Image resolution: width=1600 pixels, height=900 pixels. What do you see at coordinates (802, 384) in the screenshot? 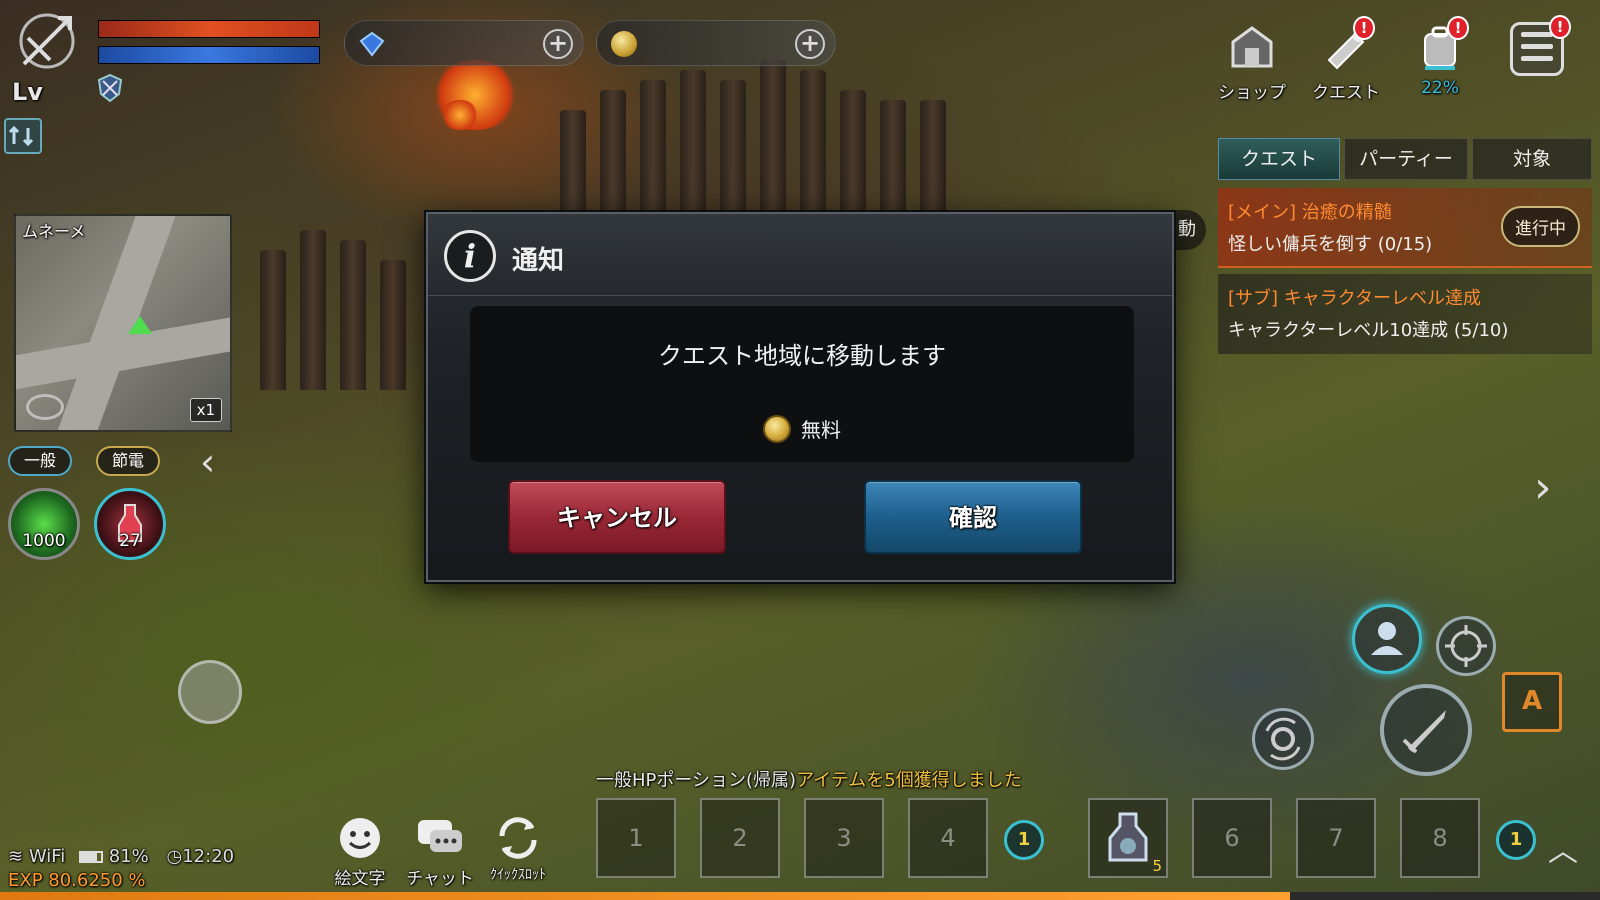
I see `dialog-body: クエスト地域に移動します 無料` at bounding box center [802, 384].